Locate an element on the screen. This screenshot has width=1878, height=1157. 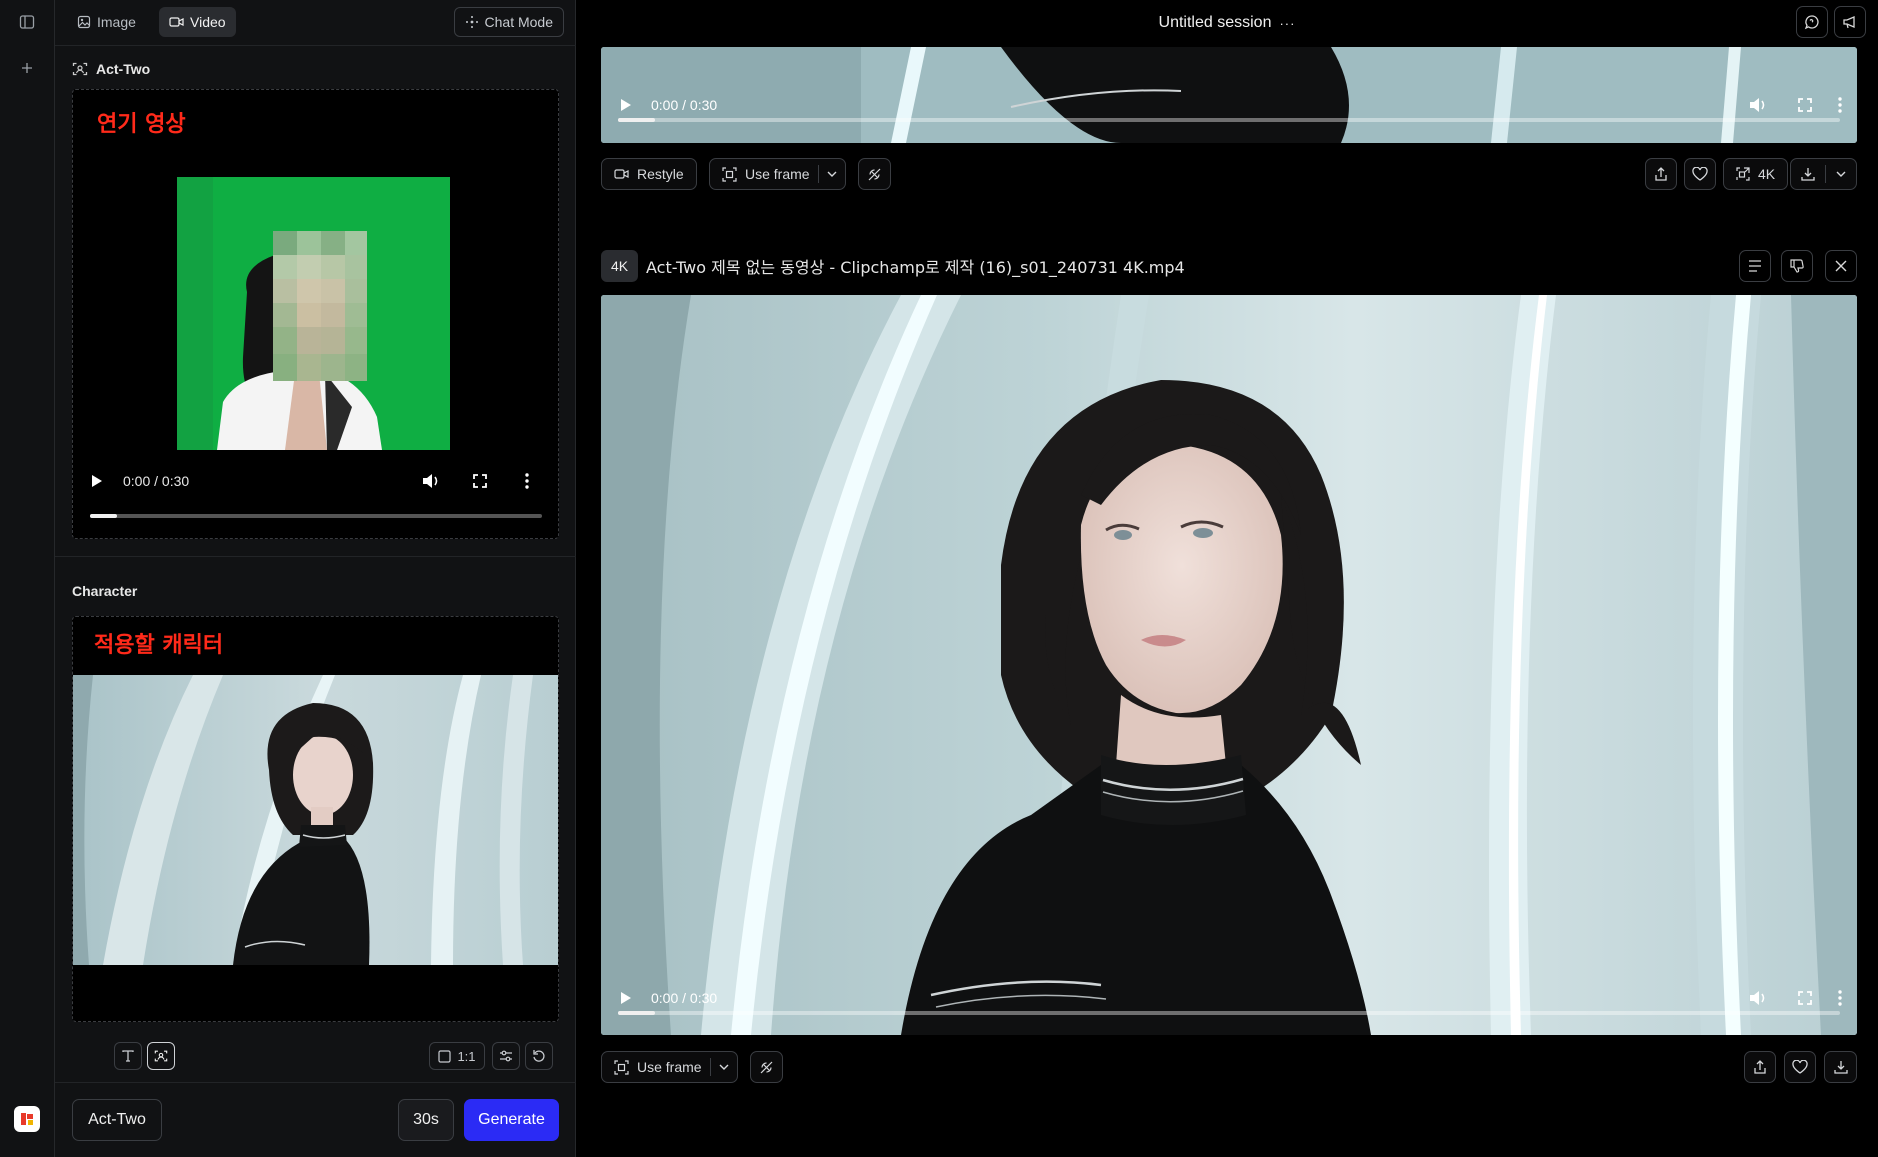
act-two-title: Act-Two is located at coordinates (123, 69).